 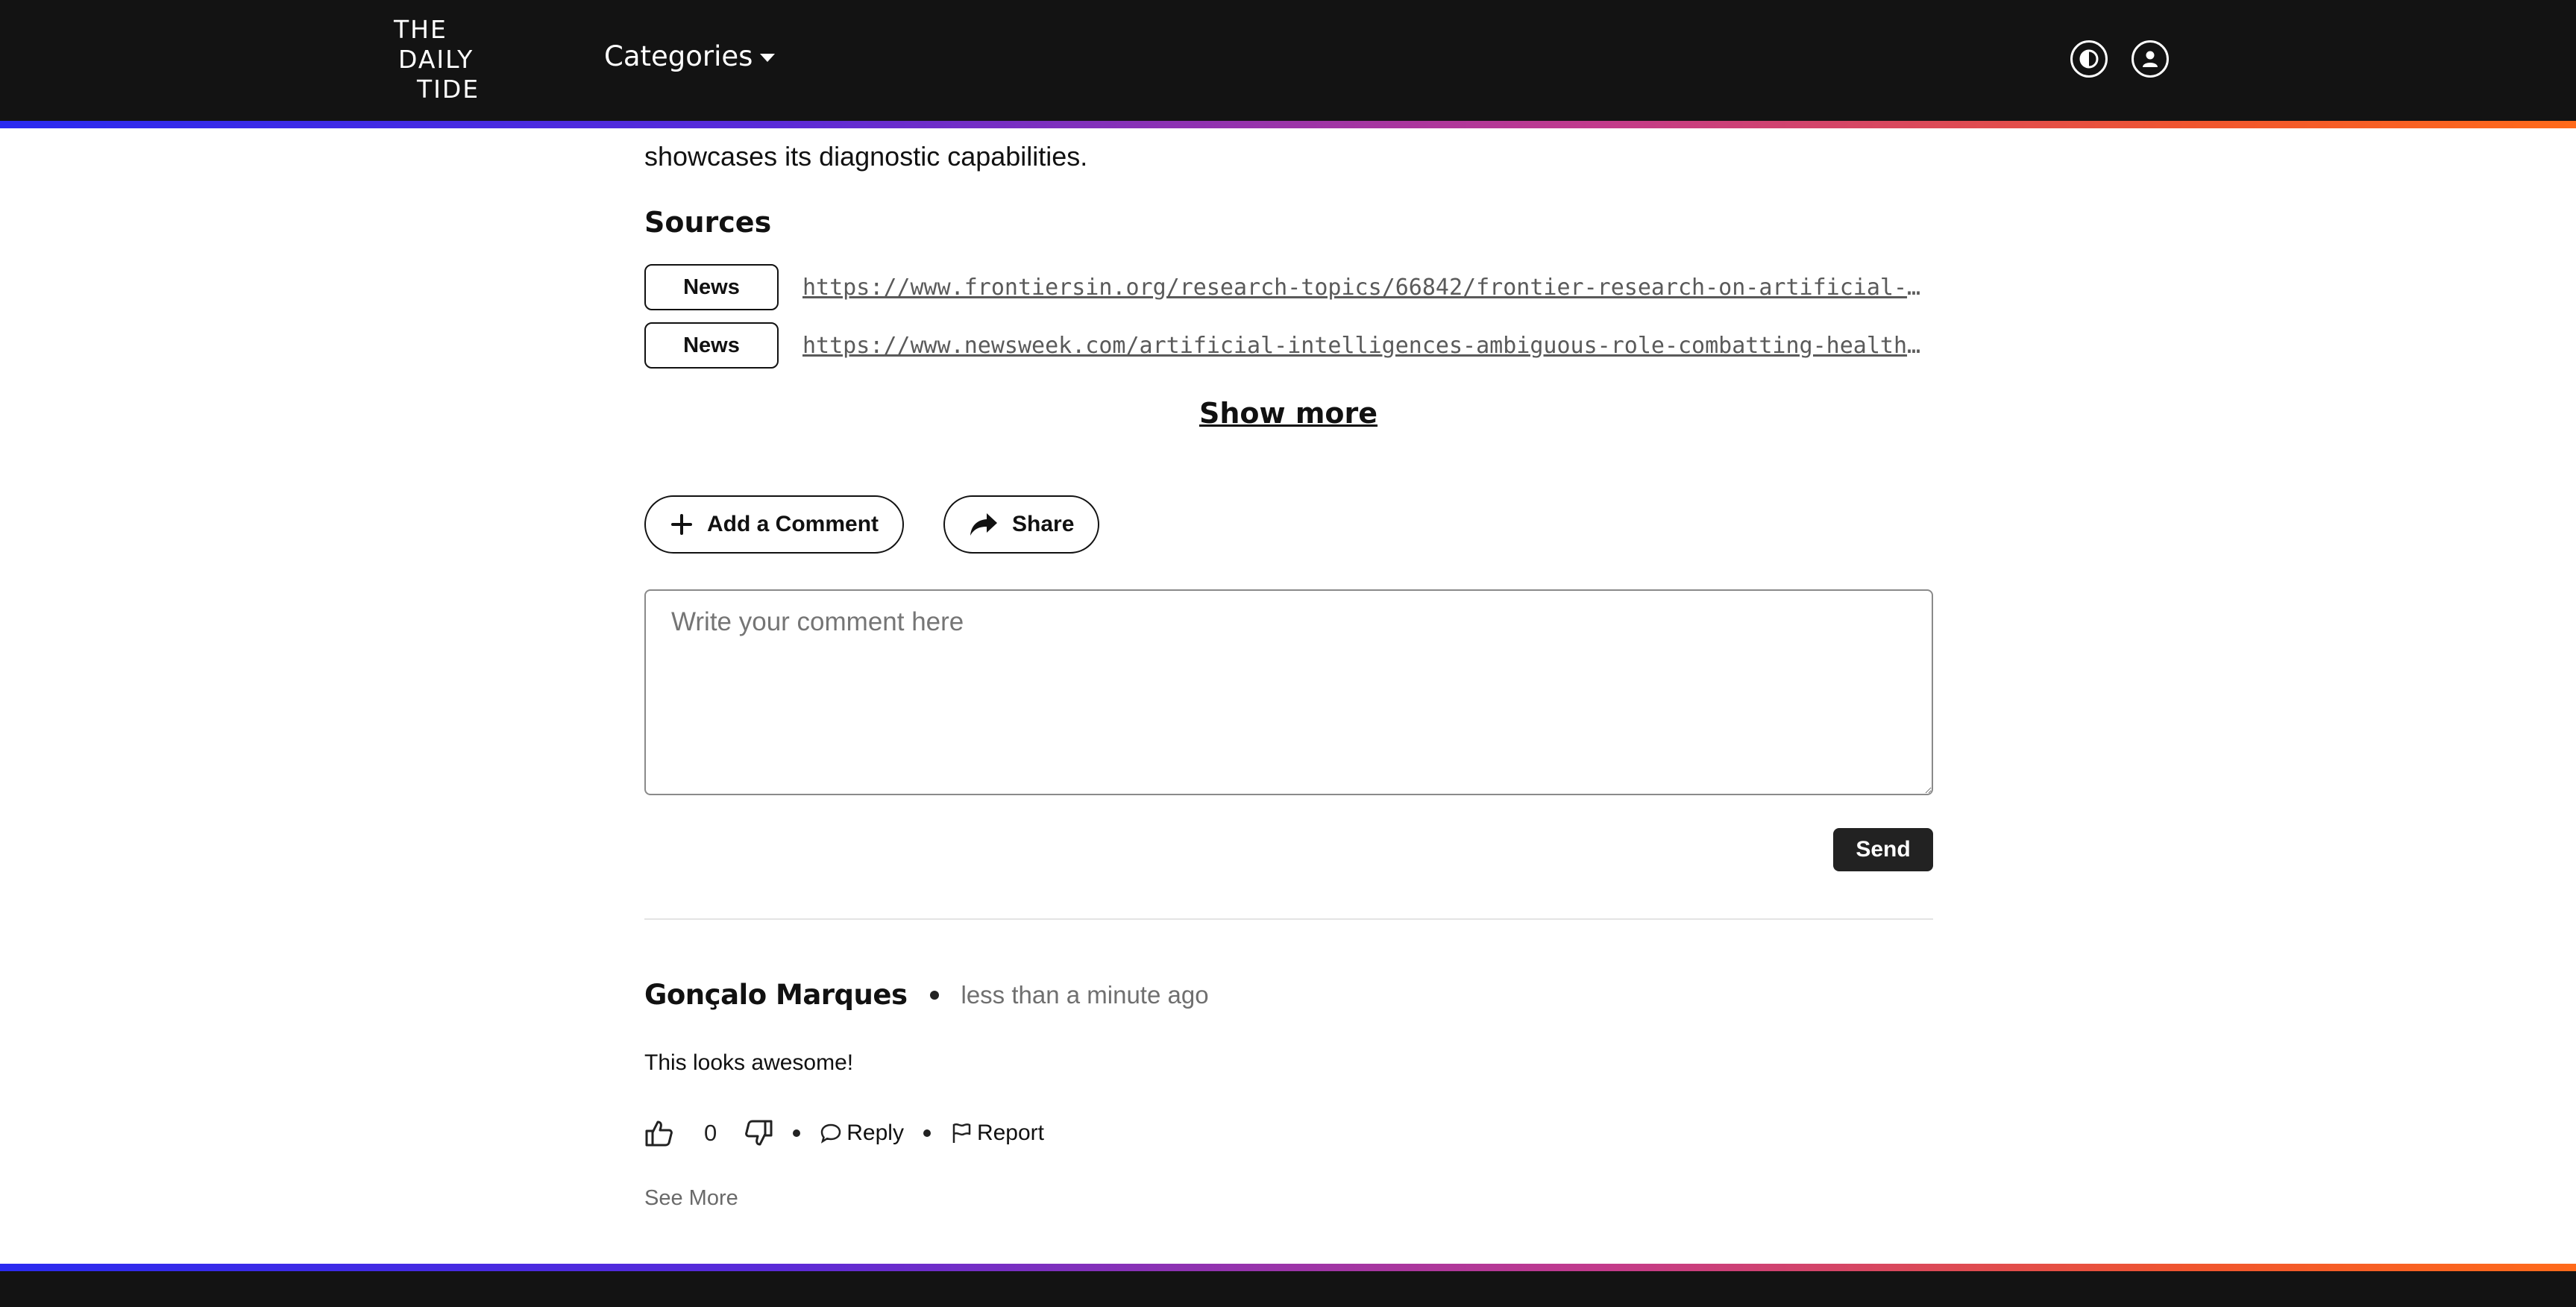 I want to click on comment-header: Gonçalo Marques less than a minute ago, so click(x=927, y=995).